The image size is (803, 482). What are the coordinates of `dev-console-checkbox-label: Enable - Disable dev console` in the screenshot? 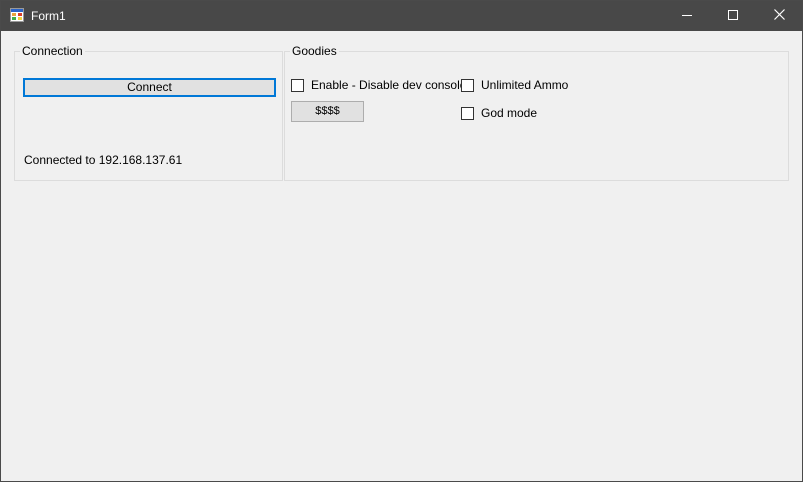 It's located at (389, 85).